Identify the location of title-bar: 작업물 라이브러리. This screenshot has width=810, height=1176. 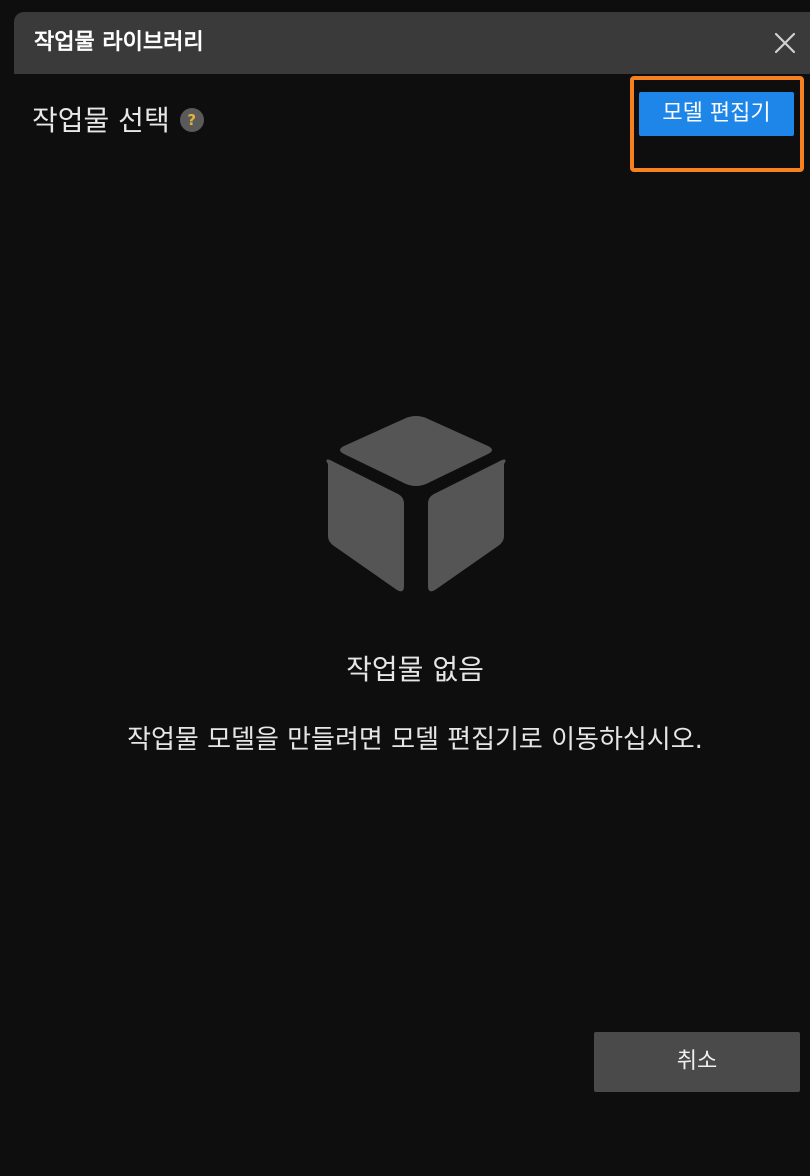
(412, 43).